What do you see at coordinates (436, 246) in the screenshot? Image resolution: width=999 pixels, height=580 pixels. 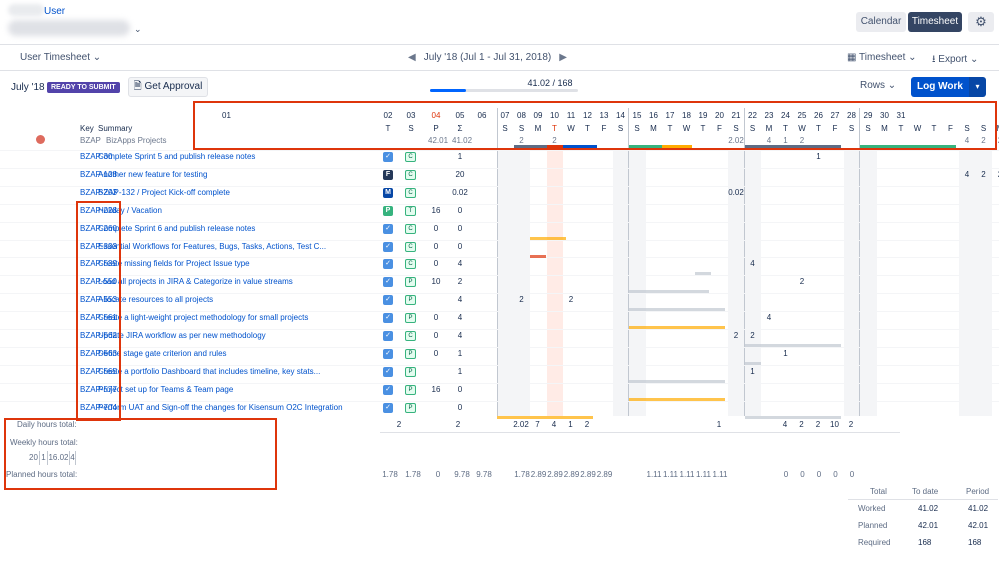 I see `planned-value: 0` at bounding box center [436, 246].